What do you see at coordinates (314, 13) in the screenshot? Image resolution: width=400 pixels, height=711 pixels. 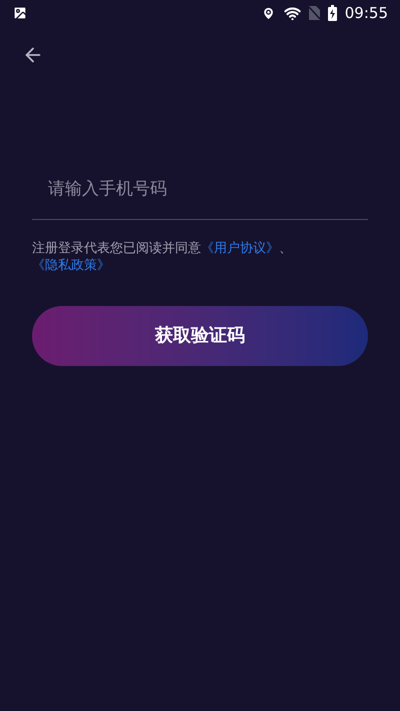 I see `no-sim-icon` at bounding box center [314, 13].